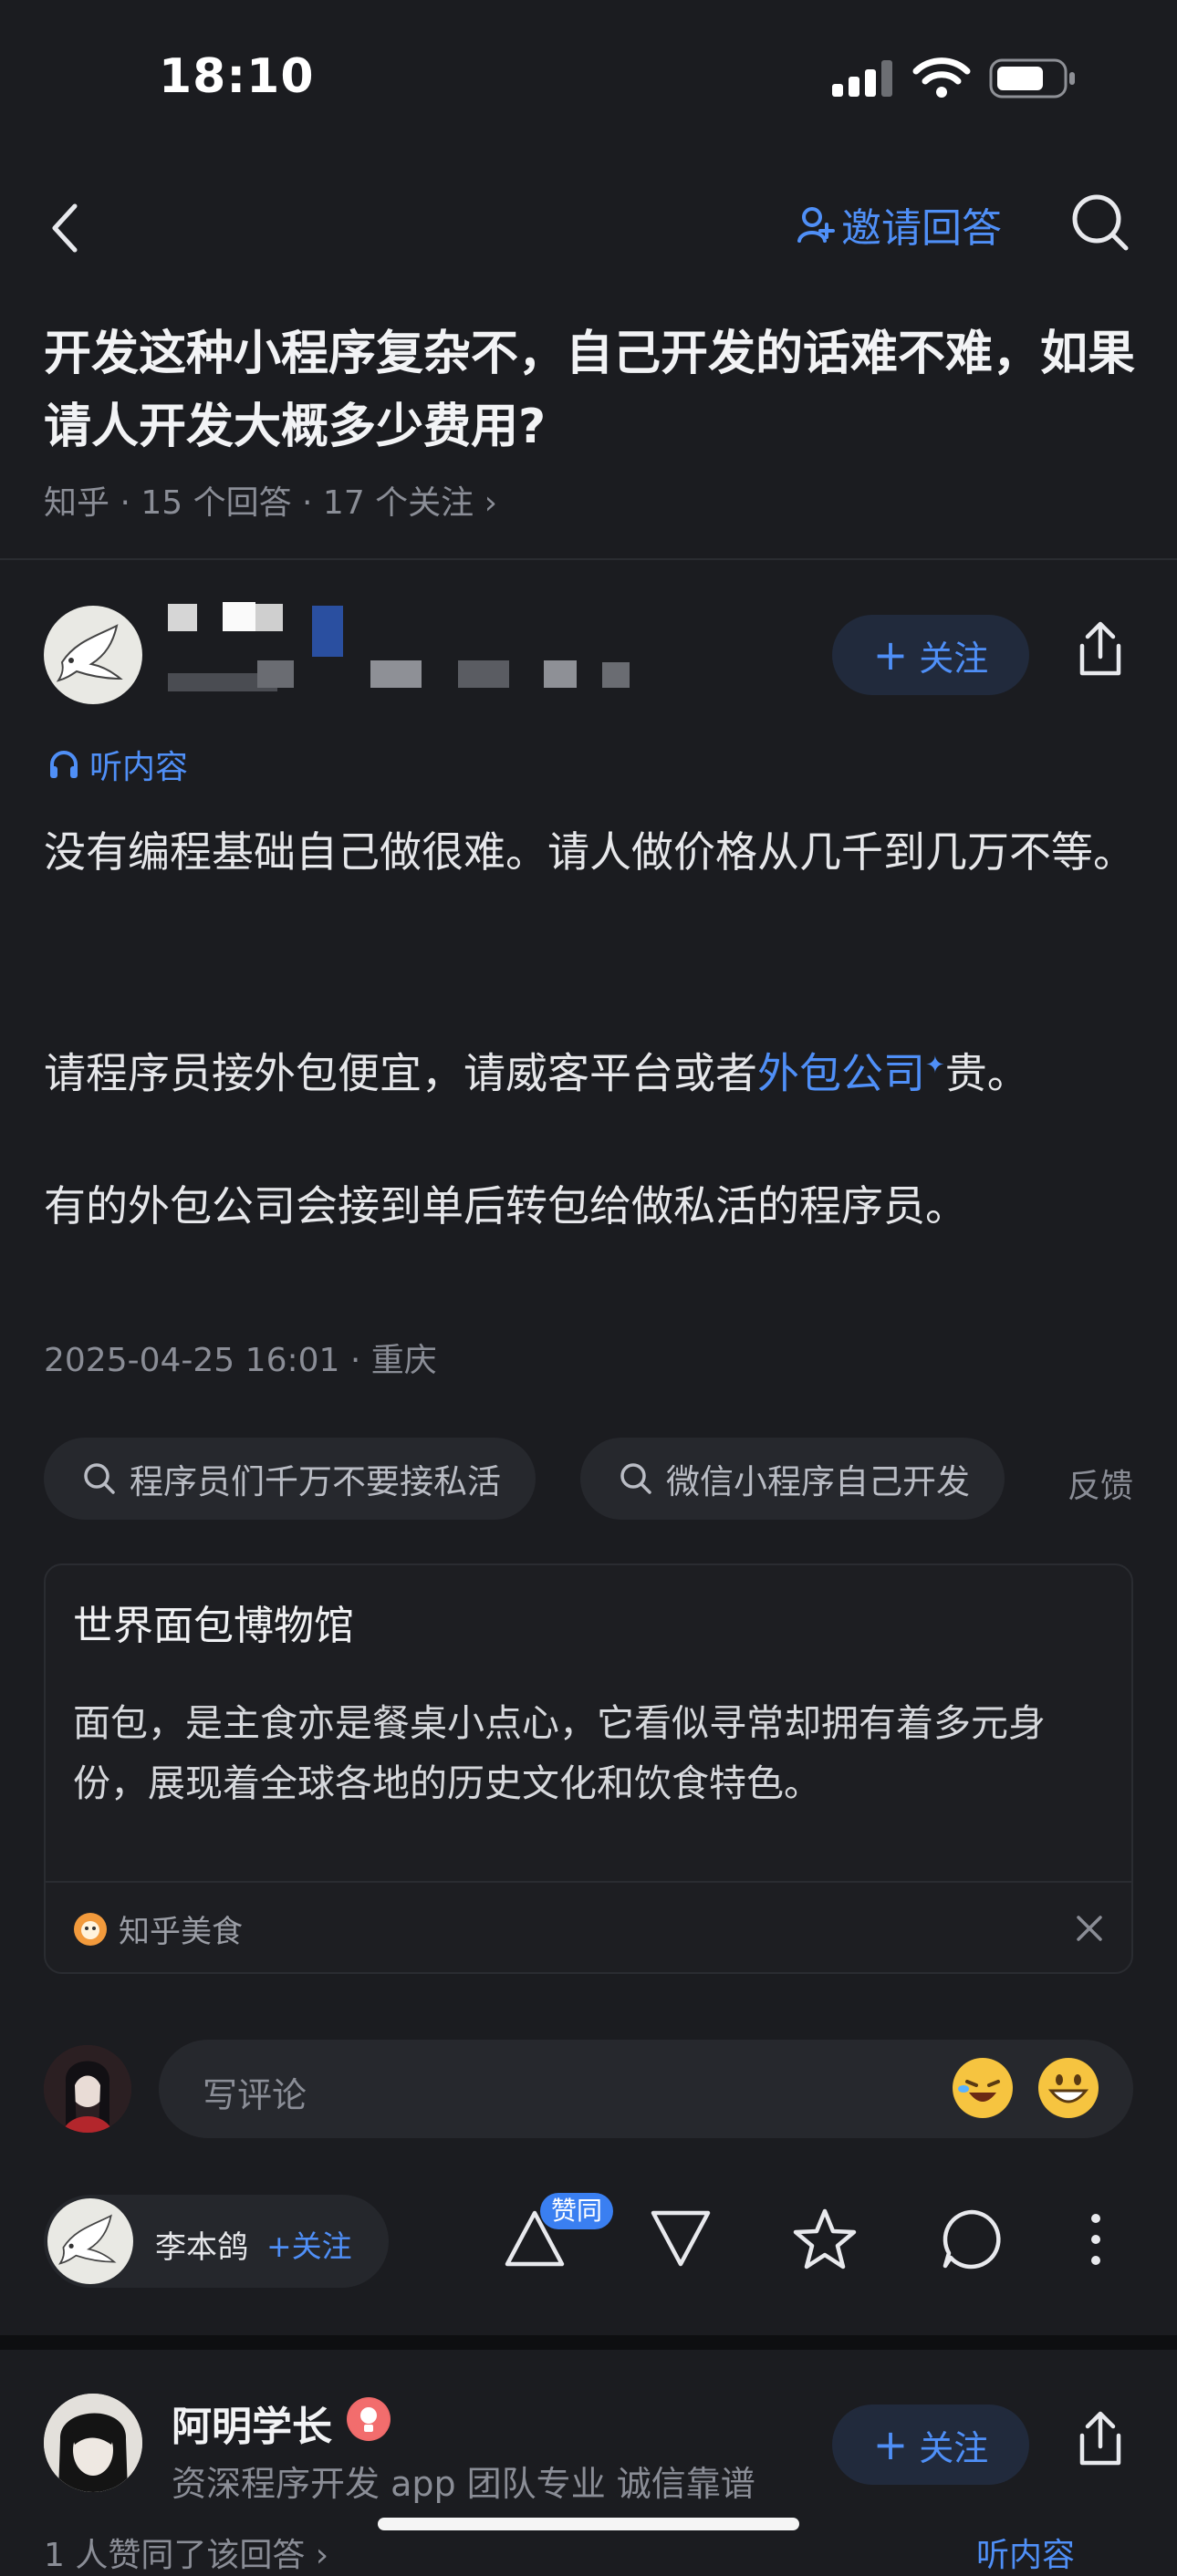  What do you see at coordinates (972, 2239) in the screenshot?
I see `comment-icon` at bounding box center [972, 2239].